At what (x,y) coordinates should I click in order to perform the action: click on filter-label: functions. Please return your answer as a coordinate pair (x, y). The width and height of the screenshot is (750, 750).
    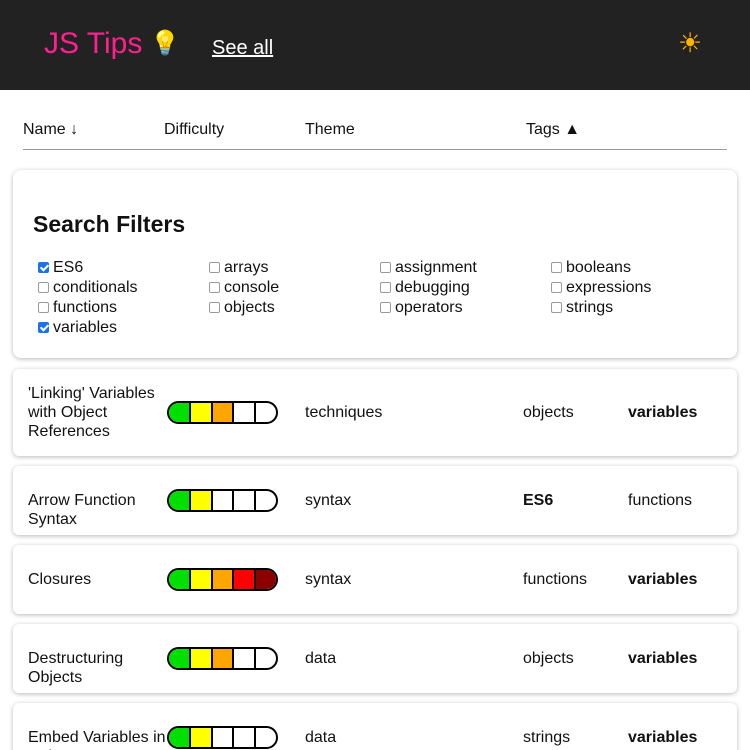
    Looking at the image, I should click on (85, 307).